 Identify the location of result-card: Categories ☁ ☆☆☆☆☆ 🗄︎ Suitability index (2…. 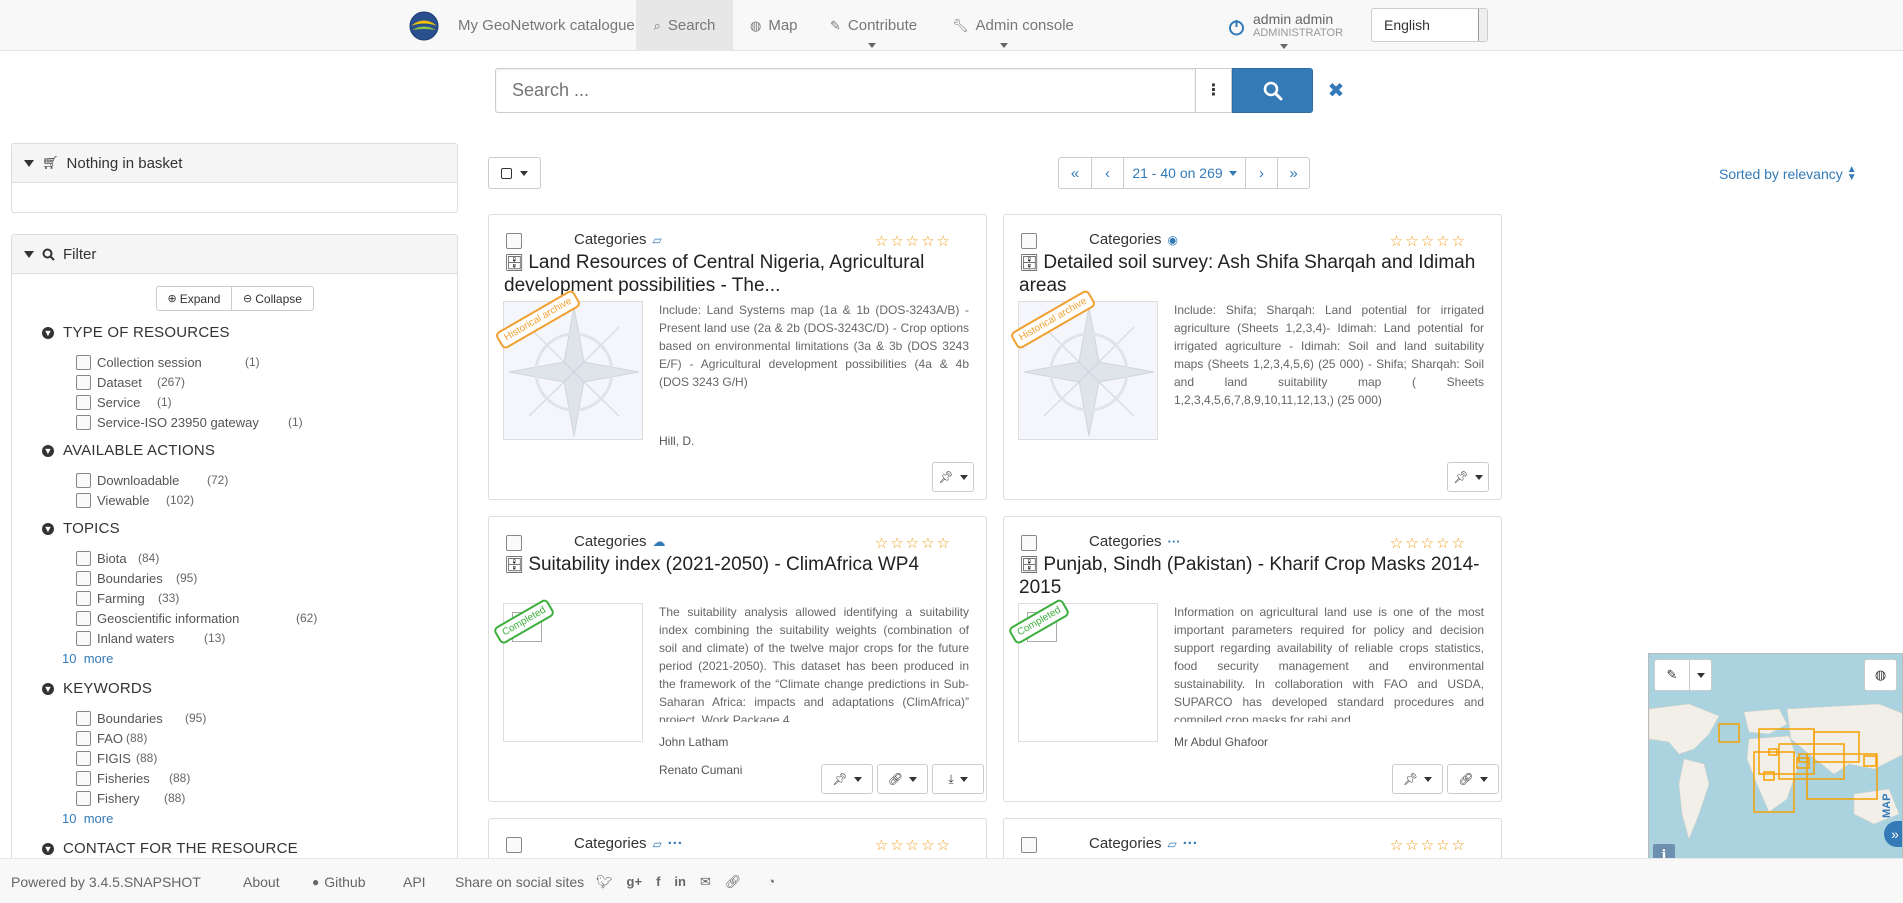
(737, 659).